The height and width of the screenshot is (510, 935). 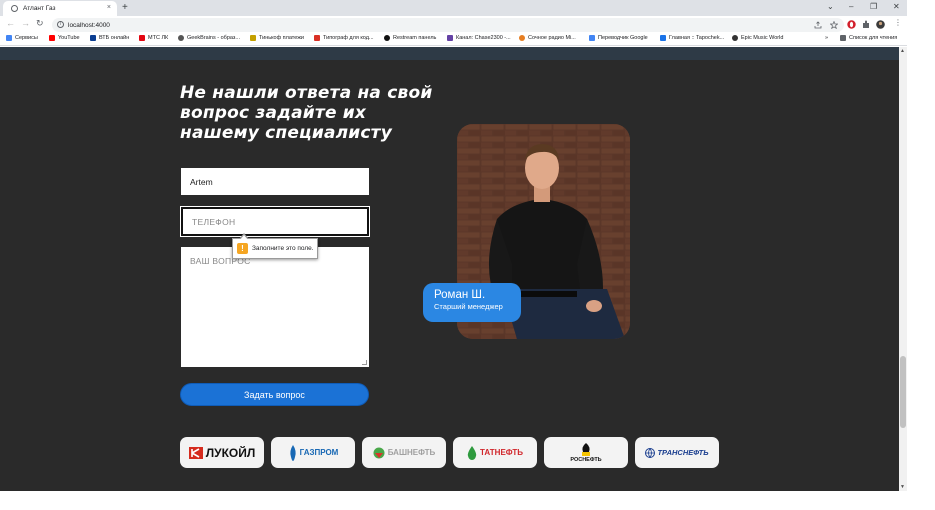 I want to click on partner-name: ТАТНЕФТЬ, so click(x=501, y=452).